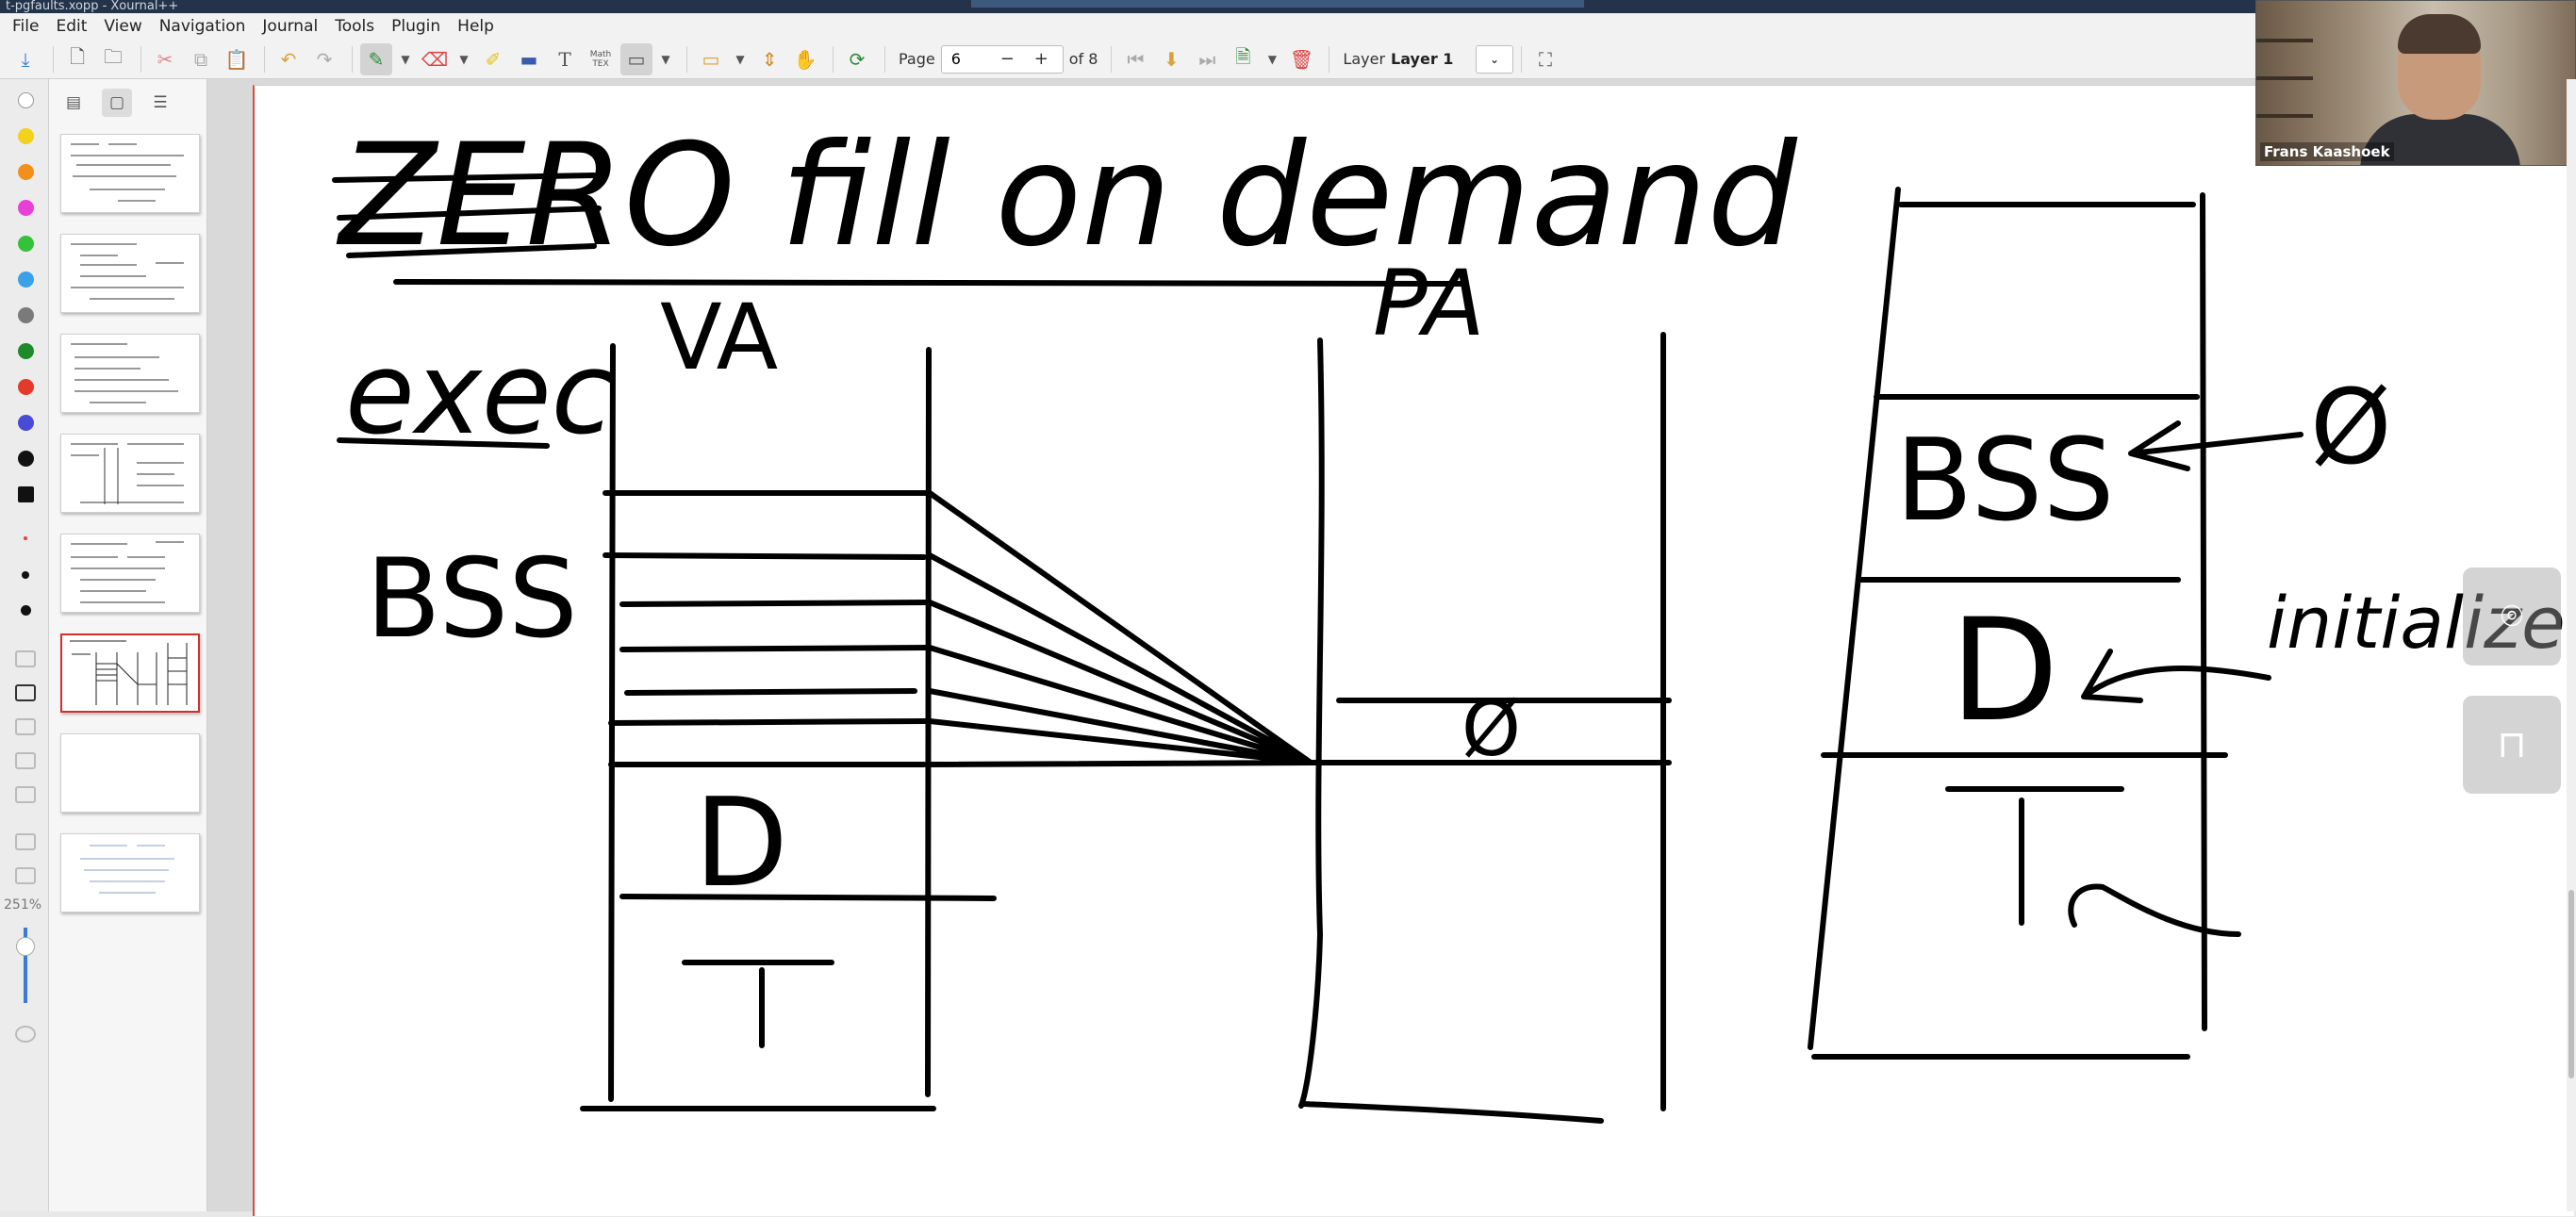  Describe the element at coordinates (1067, 196) in the screenshot. I see `title-text: ZERO fill on demand` at that location.